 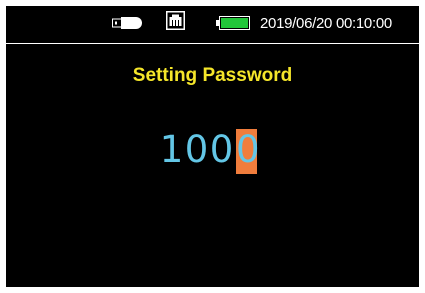 I want to click on password-field: 1 0 0 0, so click(x=209, y=151).